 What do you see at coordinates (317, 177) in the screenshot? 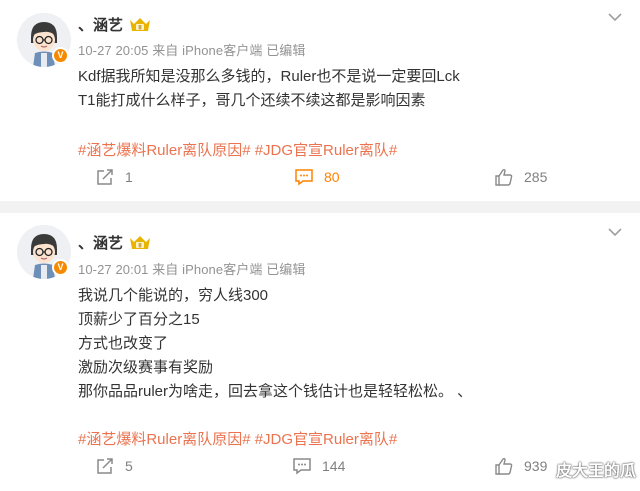
I see `comment-button: 80` at bounding box center [317, 177].